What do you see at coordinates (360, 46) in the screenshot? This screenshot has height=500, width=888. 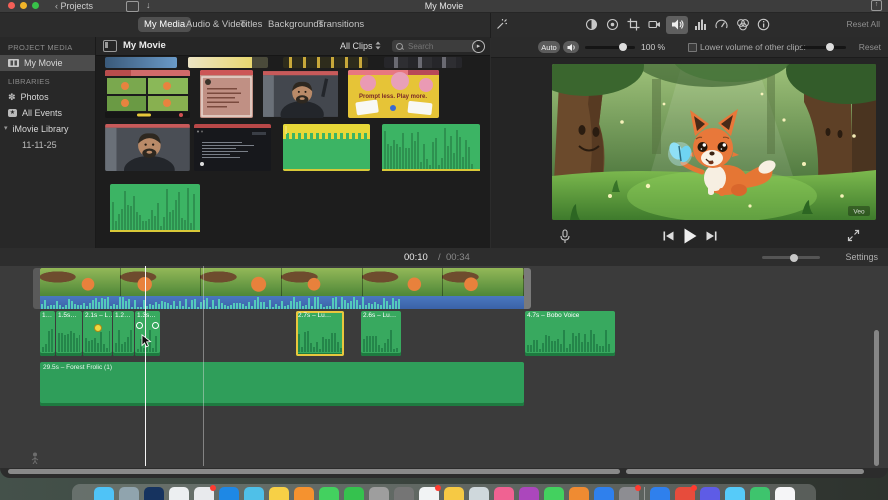 I see `clip-filter-dropdown: All Clips` at bounding box center [360, 46].